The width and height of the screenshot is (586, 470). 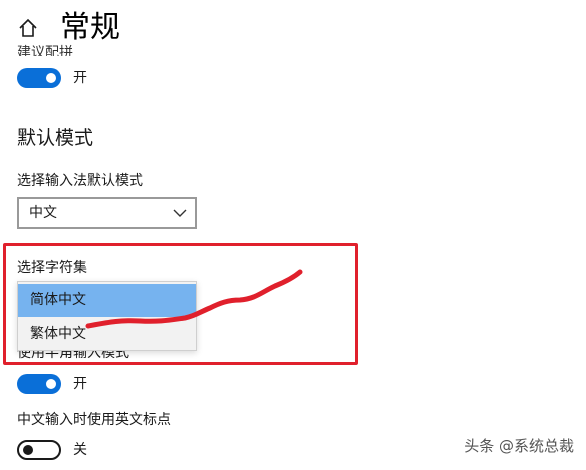 What do you see at coordinates (39, 384) in the screenshot?
I see `half-width-toggle` at bounding box center [39, 384].